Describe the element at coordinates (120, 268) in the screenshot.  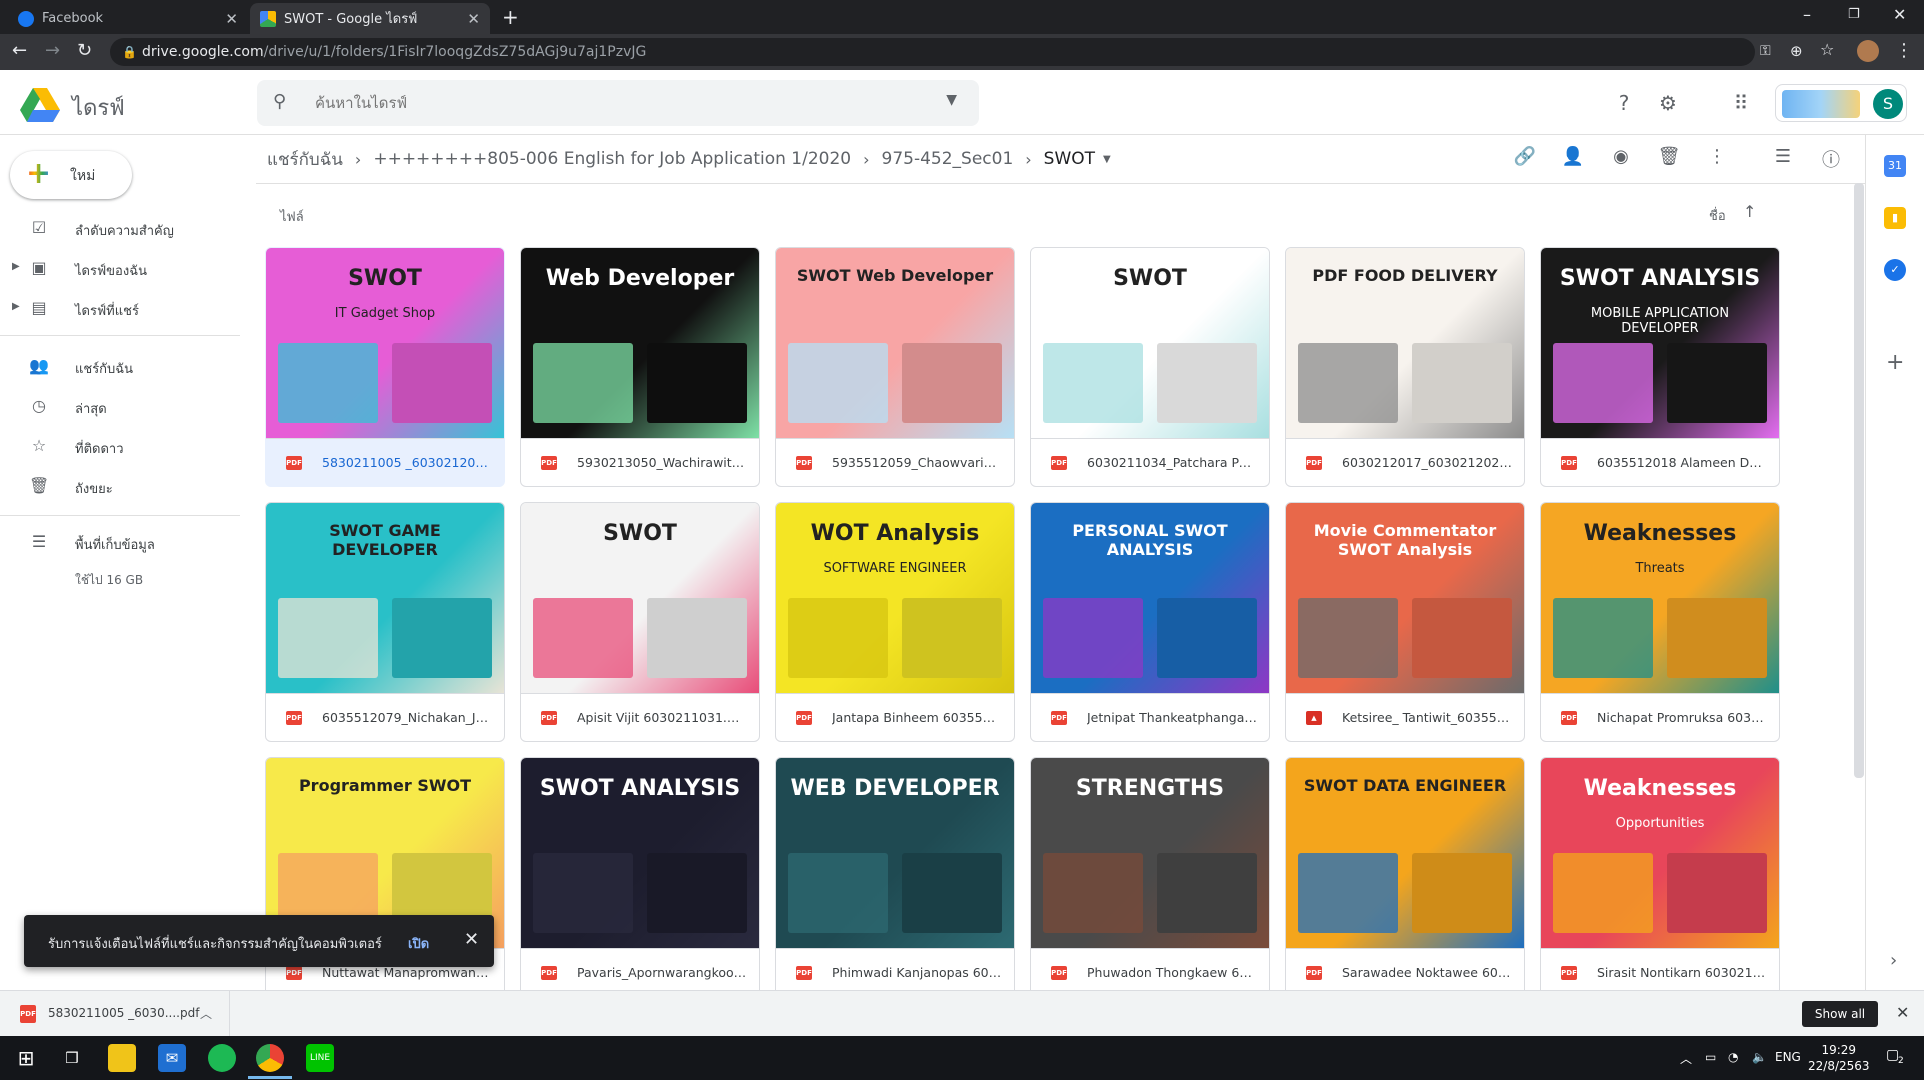
I see `sidebar-item-my-drive: ▶ ▣ ไดรฟ์ของฉัน` at that location.